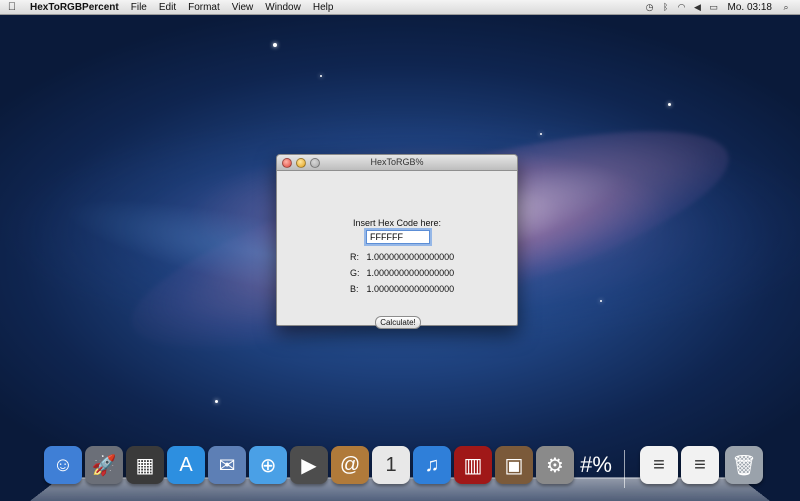  Describe the element at coordinates (410, 257) in the screenshot. I see `result-value-r: 1.0000000000000000` at that location.